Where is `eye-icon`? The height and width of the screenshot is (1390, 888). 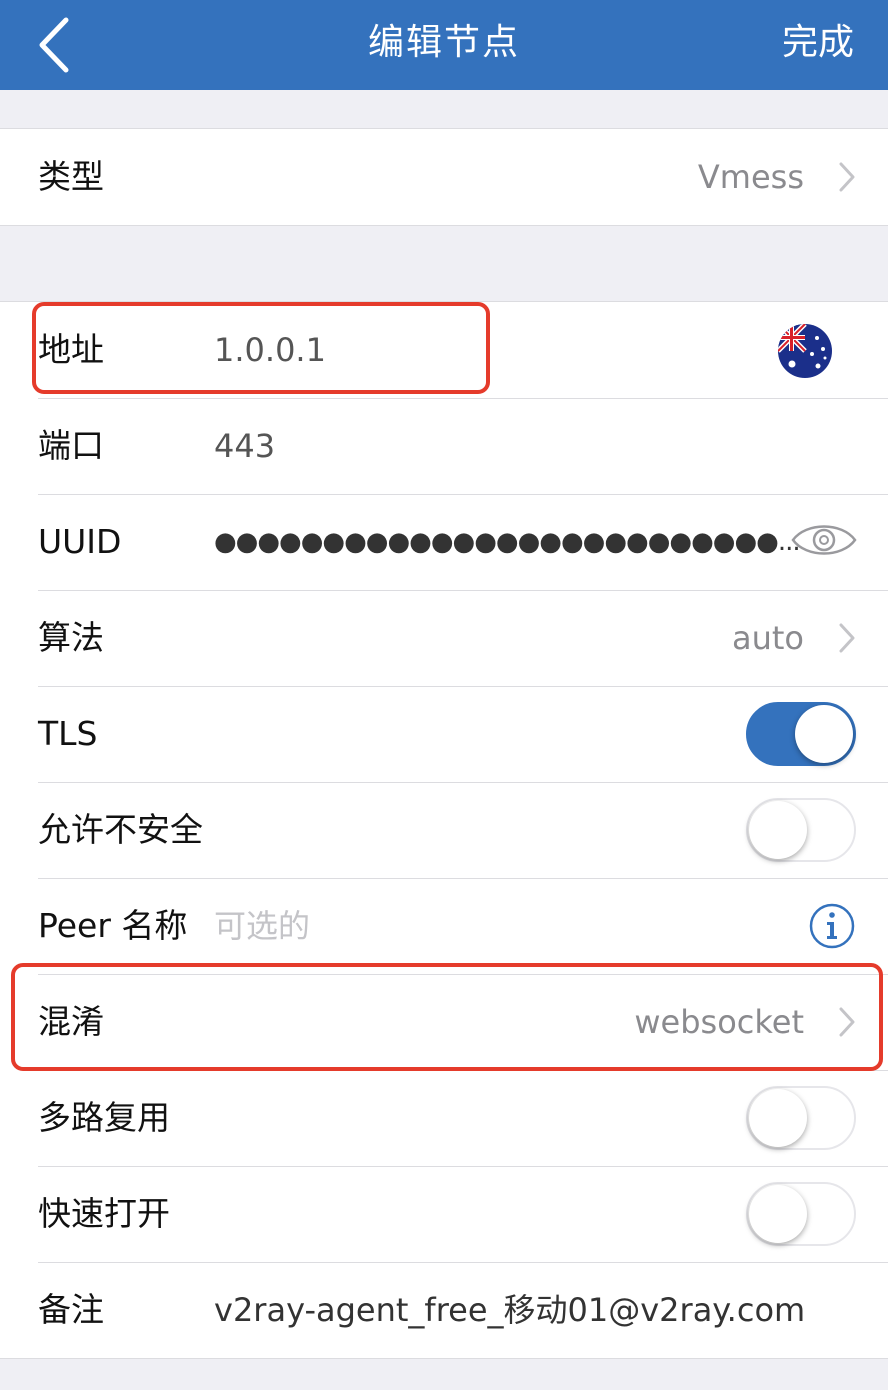 eye-icon is located at coordinates (824, 540).